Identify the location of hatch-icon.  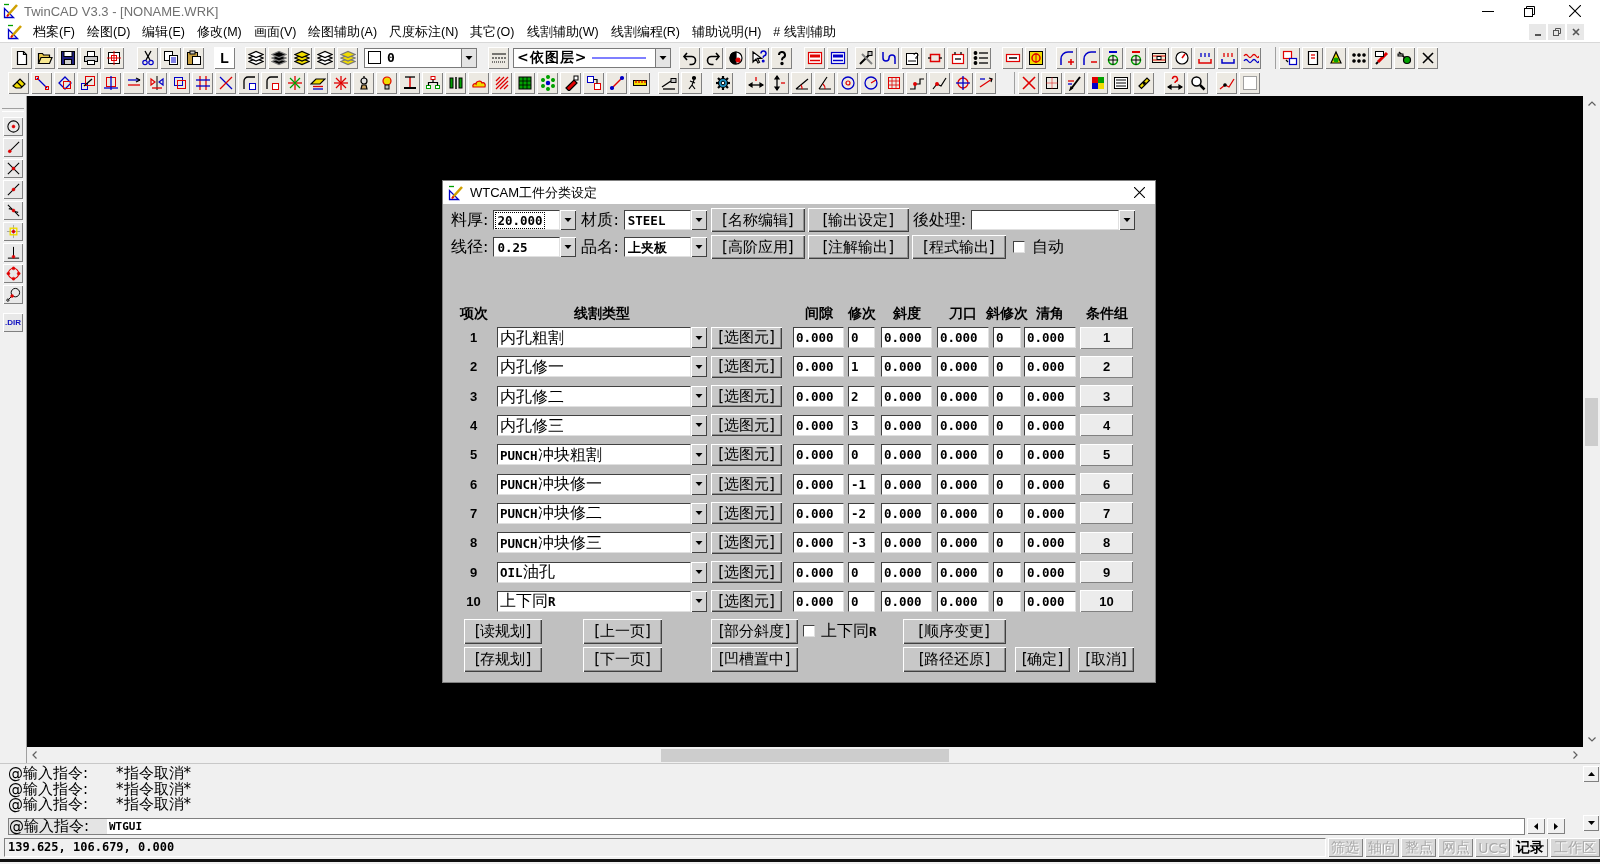
(317, 82).